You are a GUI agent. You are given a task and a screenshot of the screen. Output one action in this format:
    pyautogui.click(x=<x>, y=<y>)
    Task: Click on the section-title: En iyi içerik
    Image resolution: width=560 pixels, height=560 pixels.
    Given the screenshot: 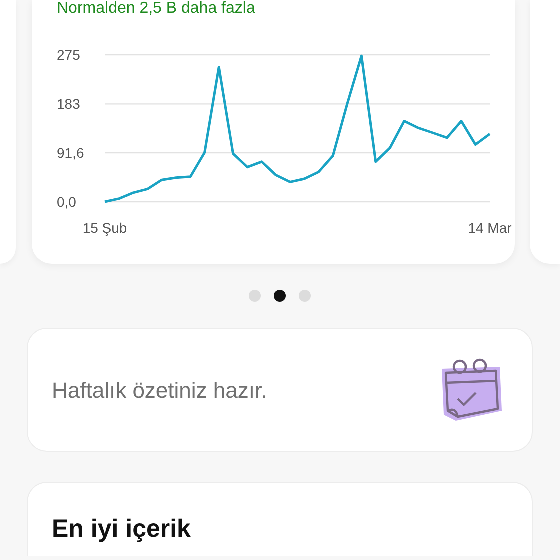 What is the action you would take?
    pyautogui.click(x=122, y=529)
    